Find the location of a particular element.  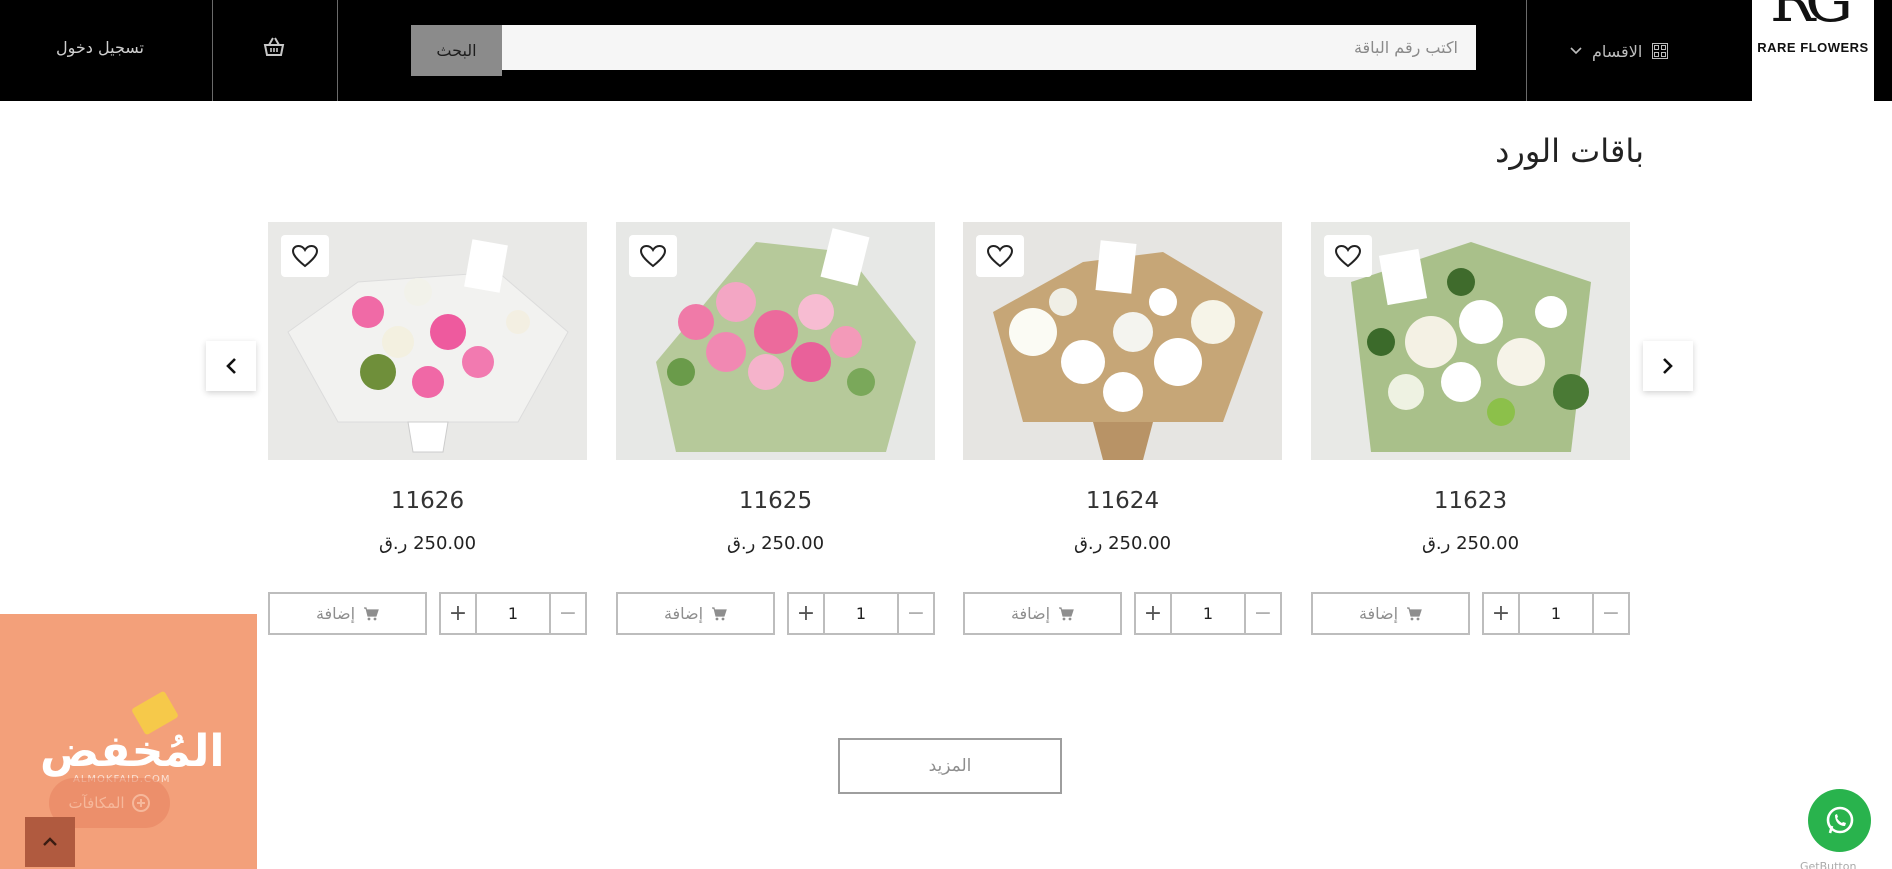

whatsapp-icon is located at coordinates (1839, 819).